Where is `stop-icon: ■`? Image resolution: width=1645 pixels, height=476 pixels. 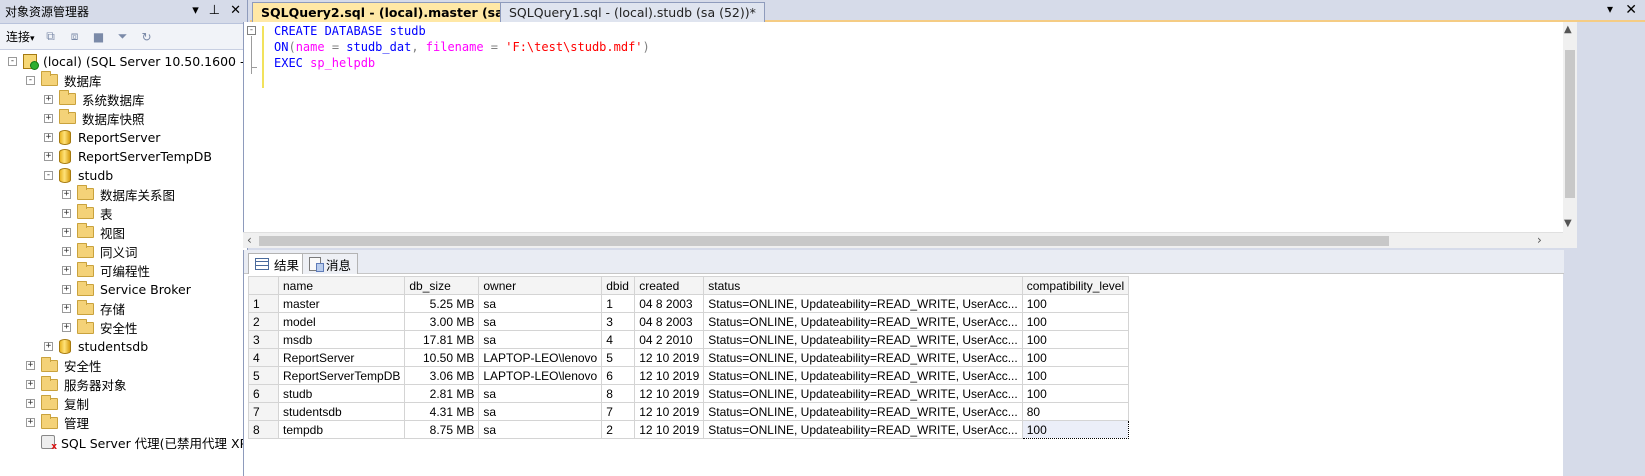
stop-icon: ■ is located at coordinates (99, 37).